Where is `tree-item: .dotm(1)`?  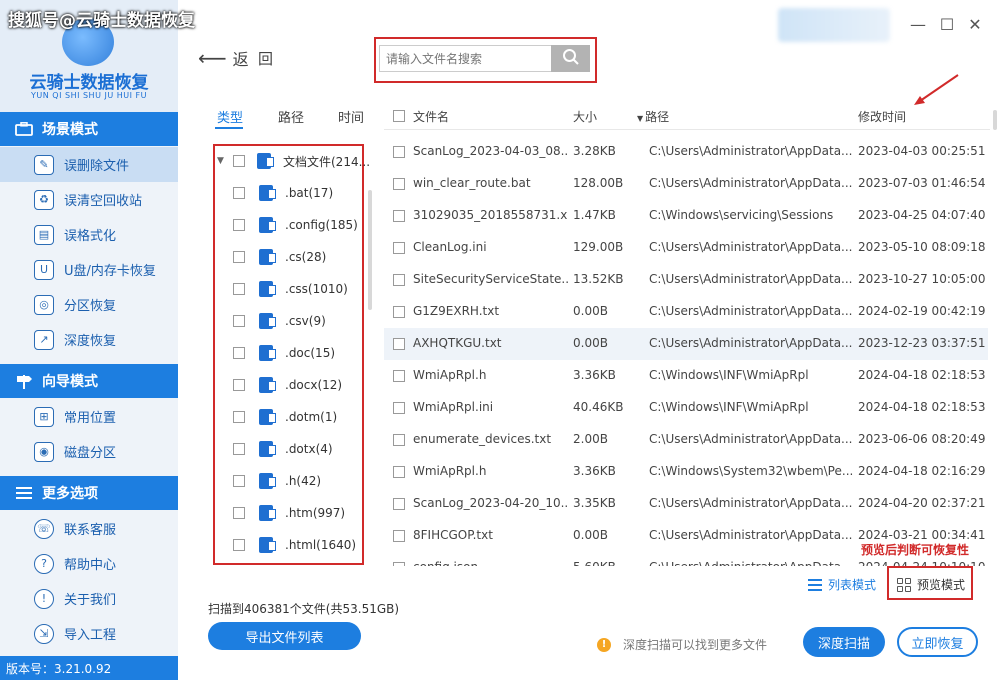 tree-item: .dotm(1) is located at coordinates (277, 417).